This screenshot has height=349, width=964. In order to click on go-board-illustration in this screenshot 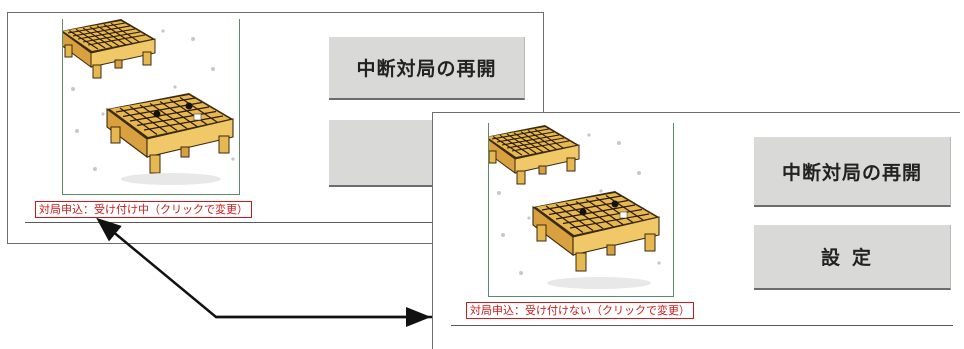, I will do `click(581, 210)`.